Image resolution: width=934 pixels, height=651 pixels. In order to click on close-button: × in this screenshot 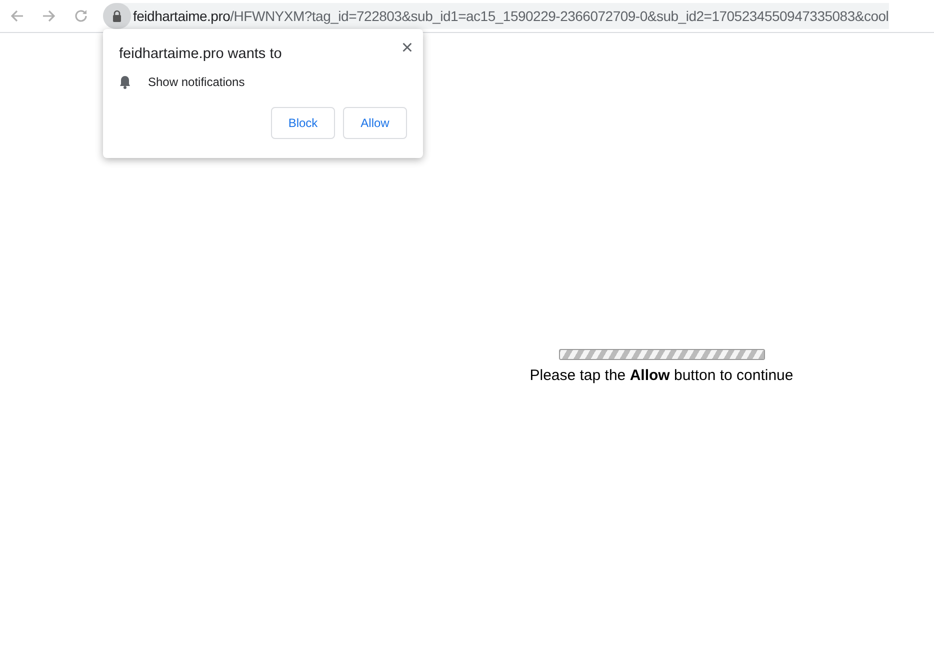, I will do `click(407, 48)`.